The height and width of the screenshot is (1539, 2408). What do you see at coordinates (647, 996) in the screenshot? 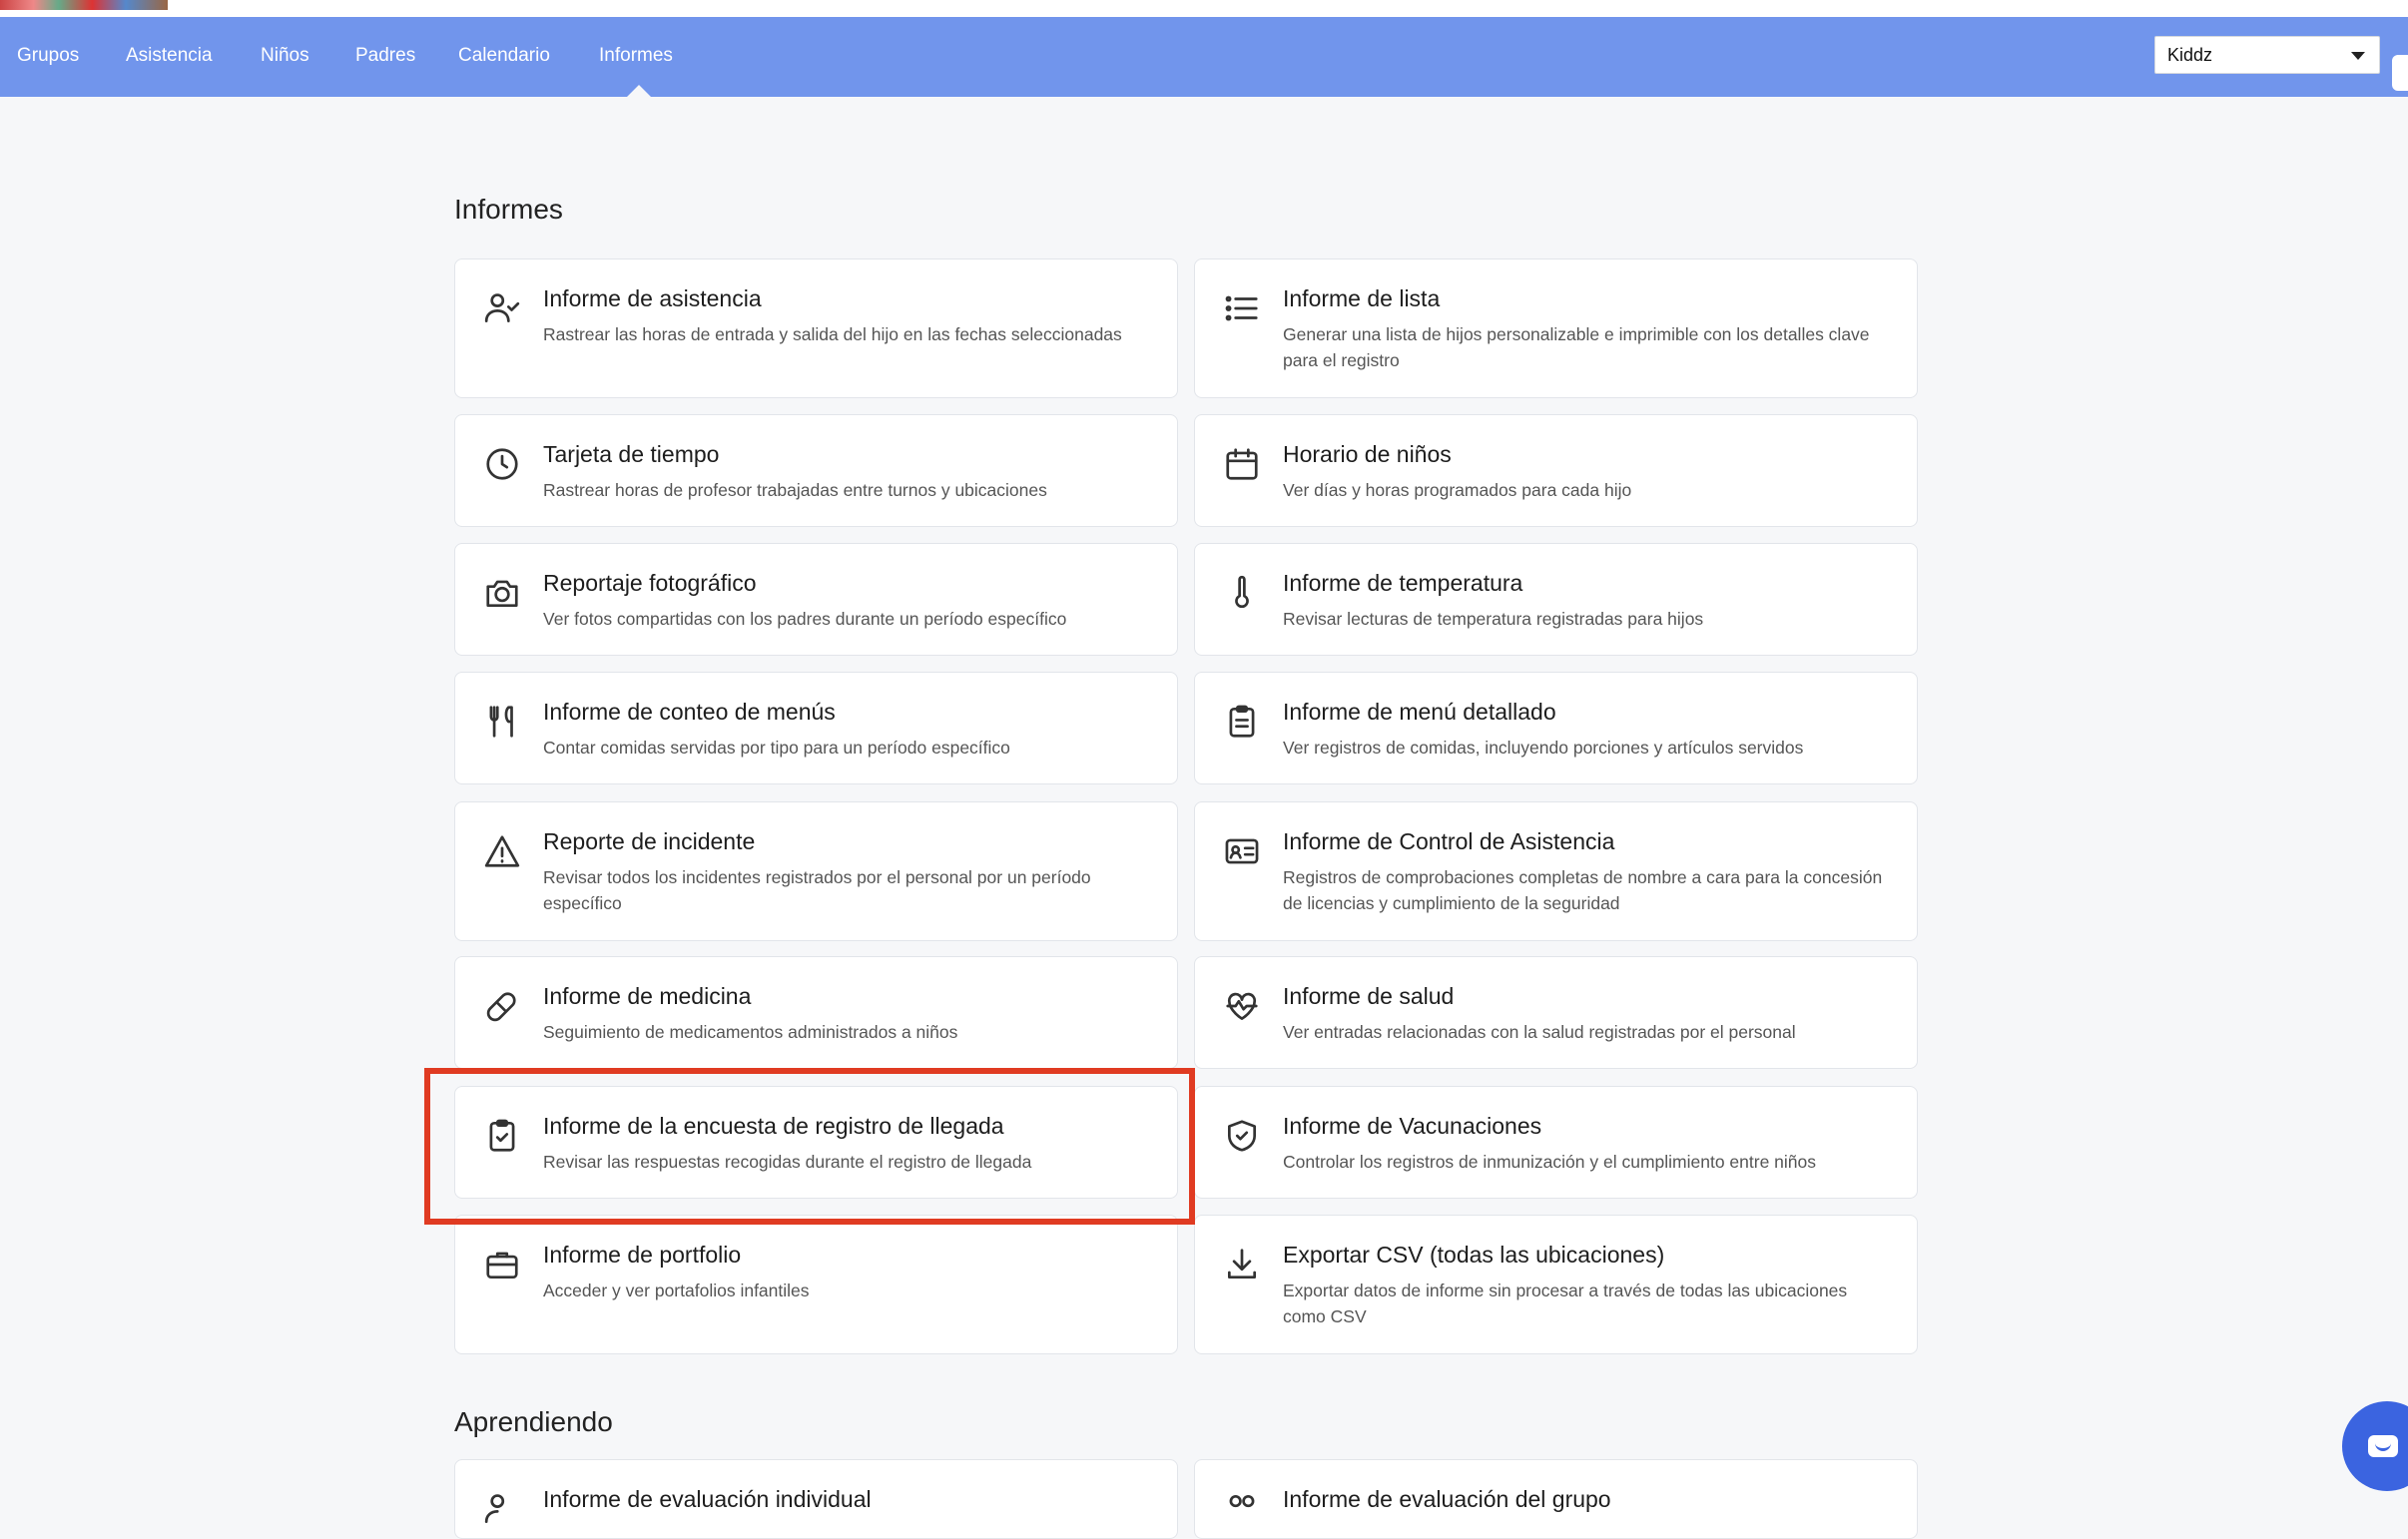
I see `card-title: Informe de medicina` at bounding box center [647, 996].